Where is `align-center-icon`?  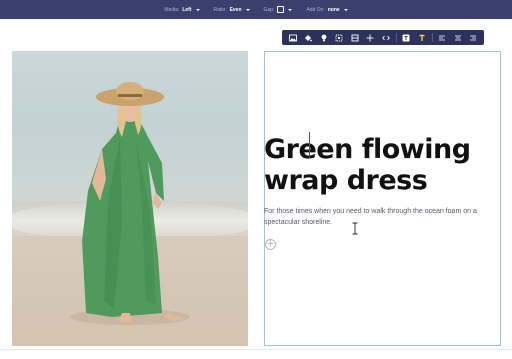
align-center-icon is located at coordinates (457, 37).